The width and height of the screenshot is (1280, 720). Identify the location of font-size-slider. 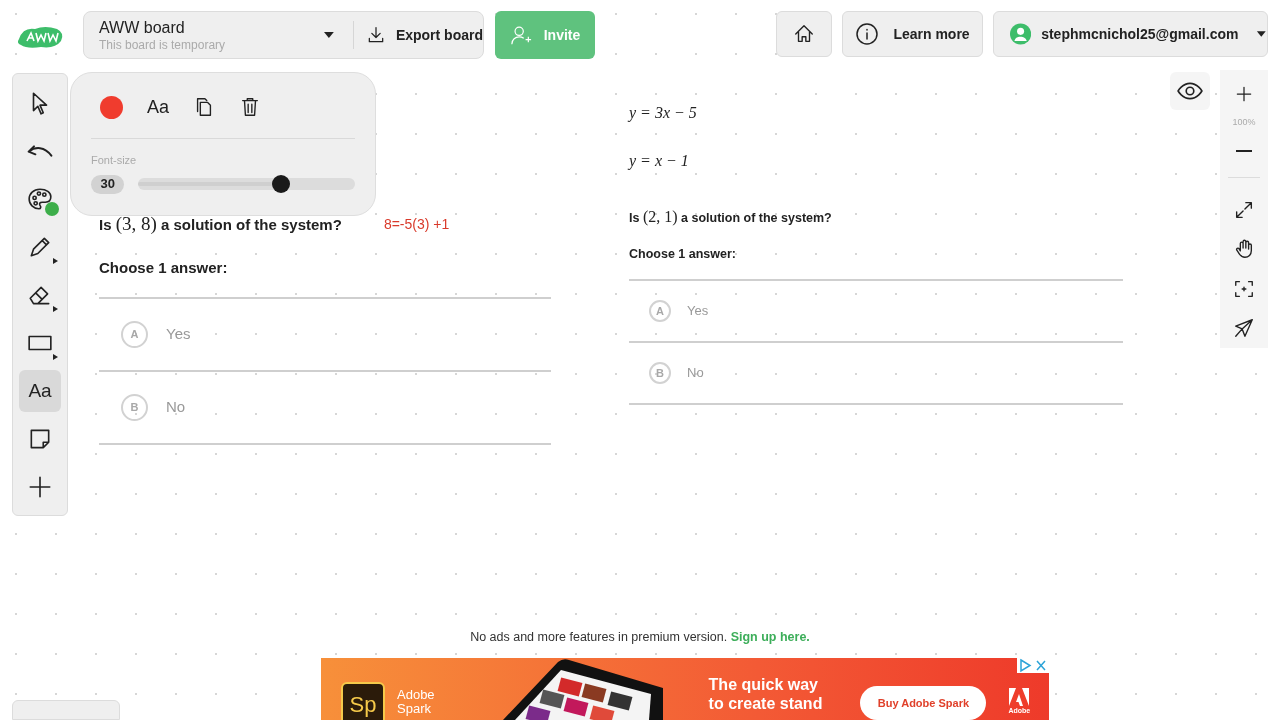
(246, 184).